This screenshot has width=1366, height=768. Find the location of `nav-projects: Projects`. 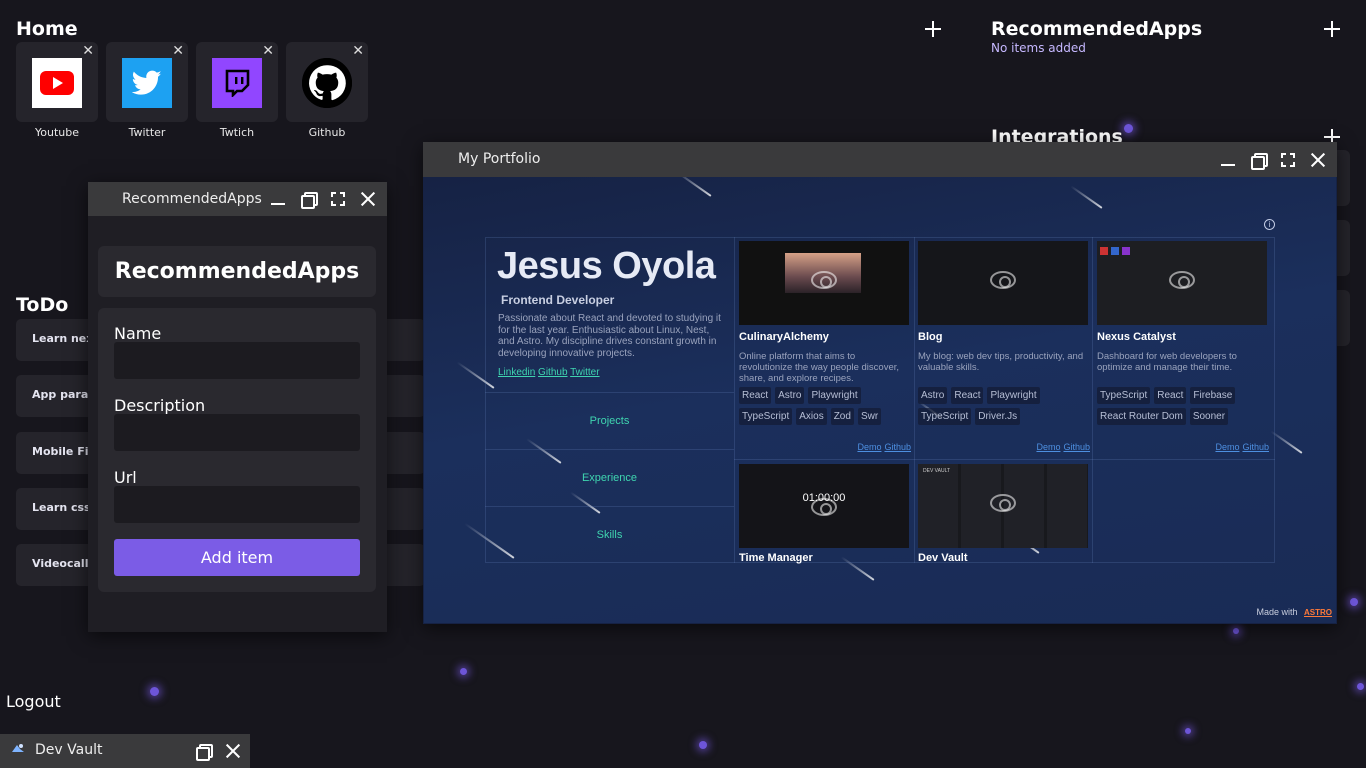

nav-projects: Projects is located at coordinates (609, 420).